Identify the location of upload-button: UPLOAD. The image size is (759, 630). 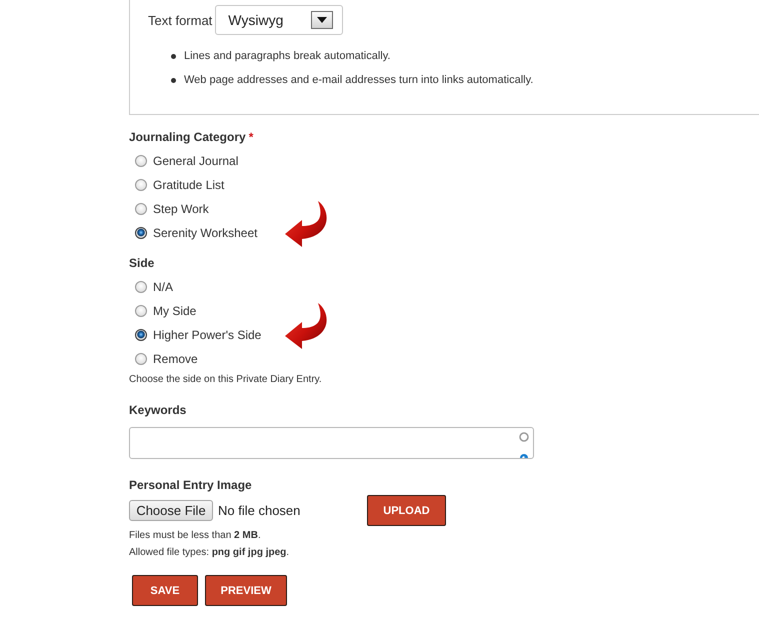
(406, 510).